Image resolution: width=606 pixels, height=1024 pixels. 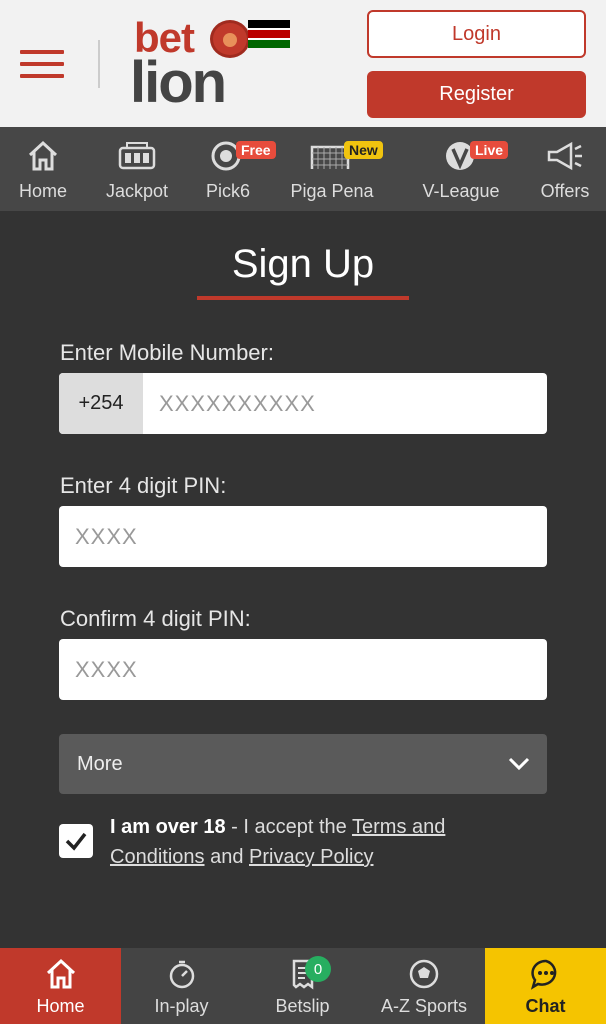 What do you see at coordinates (311, 857) in the screenshot?
I see `privacy-link: Privacy Policy` at bounding box center [311, 857].